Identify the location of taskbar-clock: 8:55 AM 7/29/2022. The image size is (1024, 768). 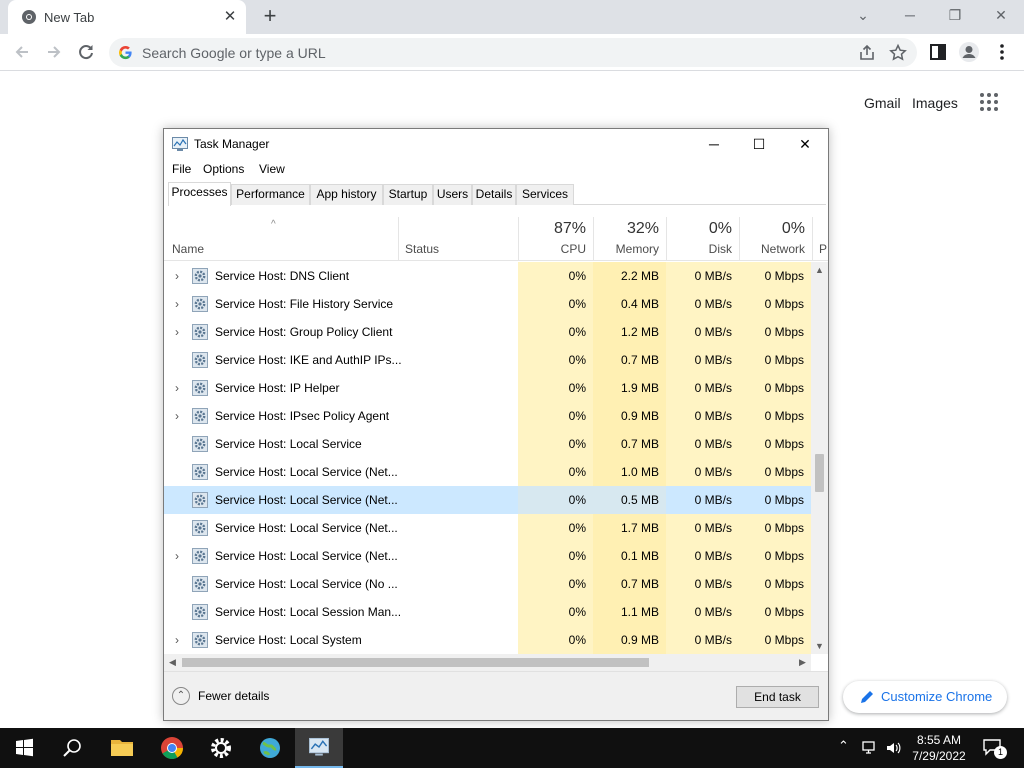
(939, 748).